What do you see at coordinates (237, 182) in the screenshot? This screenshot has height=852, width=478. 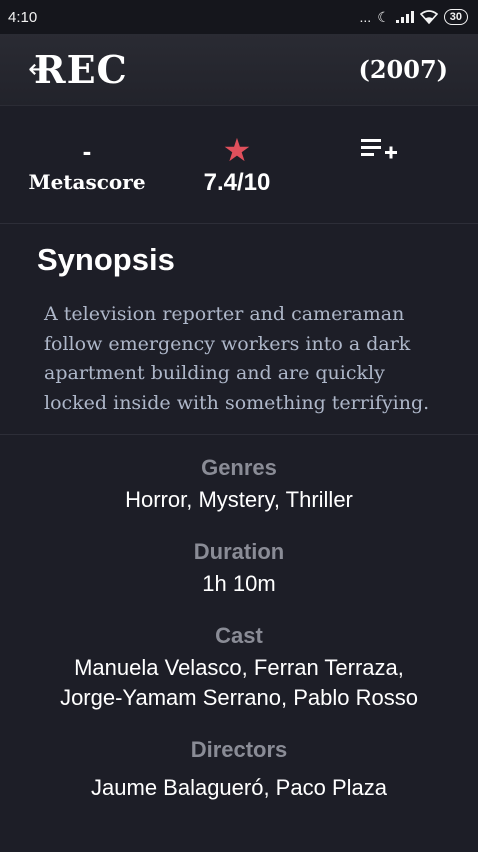 I see `imdb-rating-value: 7.4/10` at bounding box center [237, 182].